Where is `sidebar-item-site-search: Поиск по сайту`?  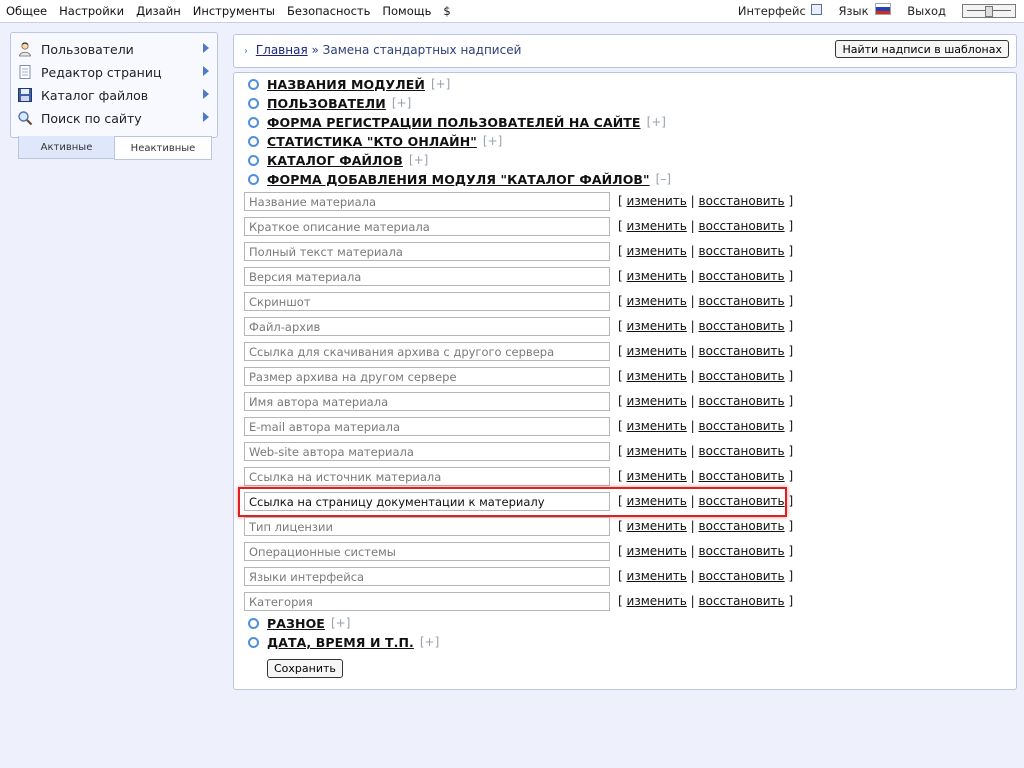
sidebar-item-site-search: Поиск по сайту is located at coordinates (115, 118).